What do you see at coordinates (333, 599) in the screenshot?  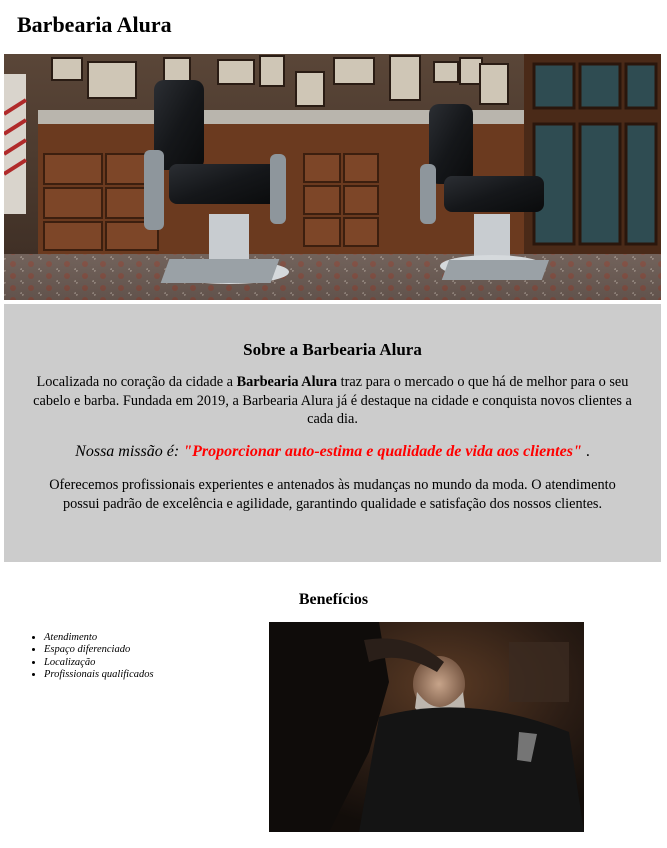 I see `benefits-title: Benefícios` at bounding box center [333, 599].